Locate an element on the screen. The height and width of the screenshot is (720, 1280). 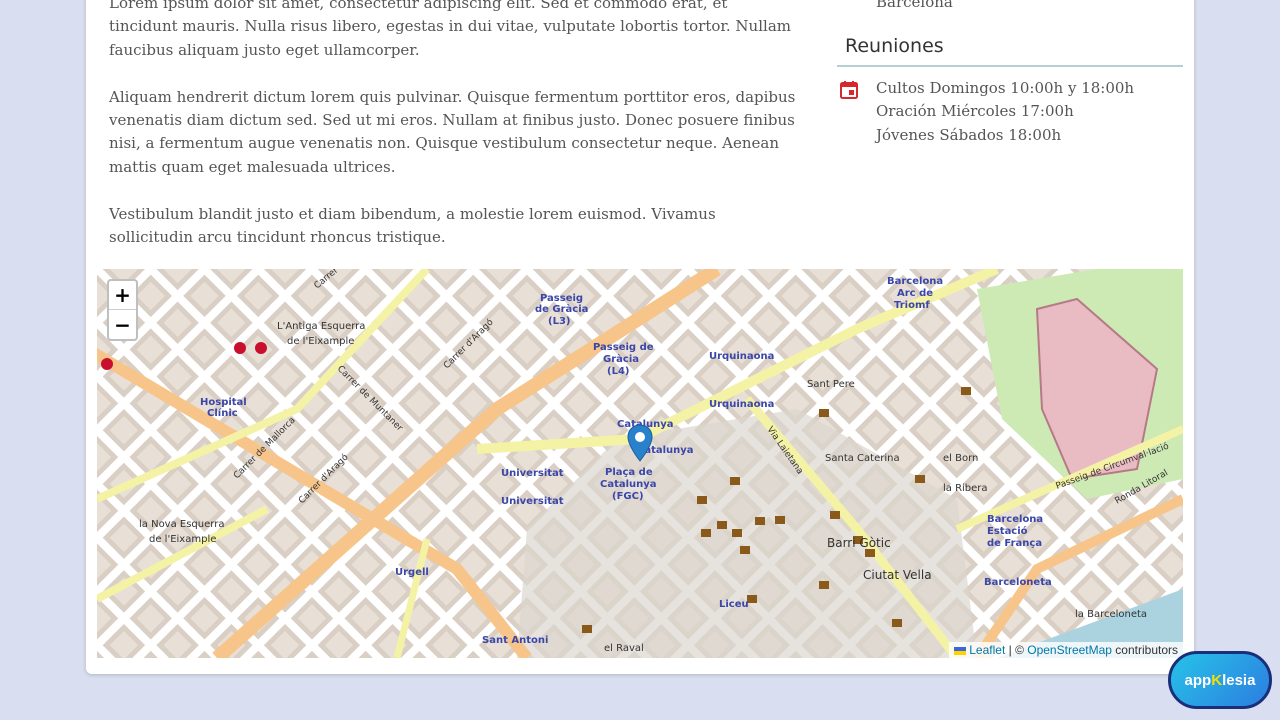
logo-accent: K is located at coordinates (1217, 680).